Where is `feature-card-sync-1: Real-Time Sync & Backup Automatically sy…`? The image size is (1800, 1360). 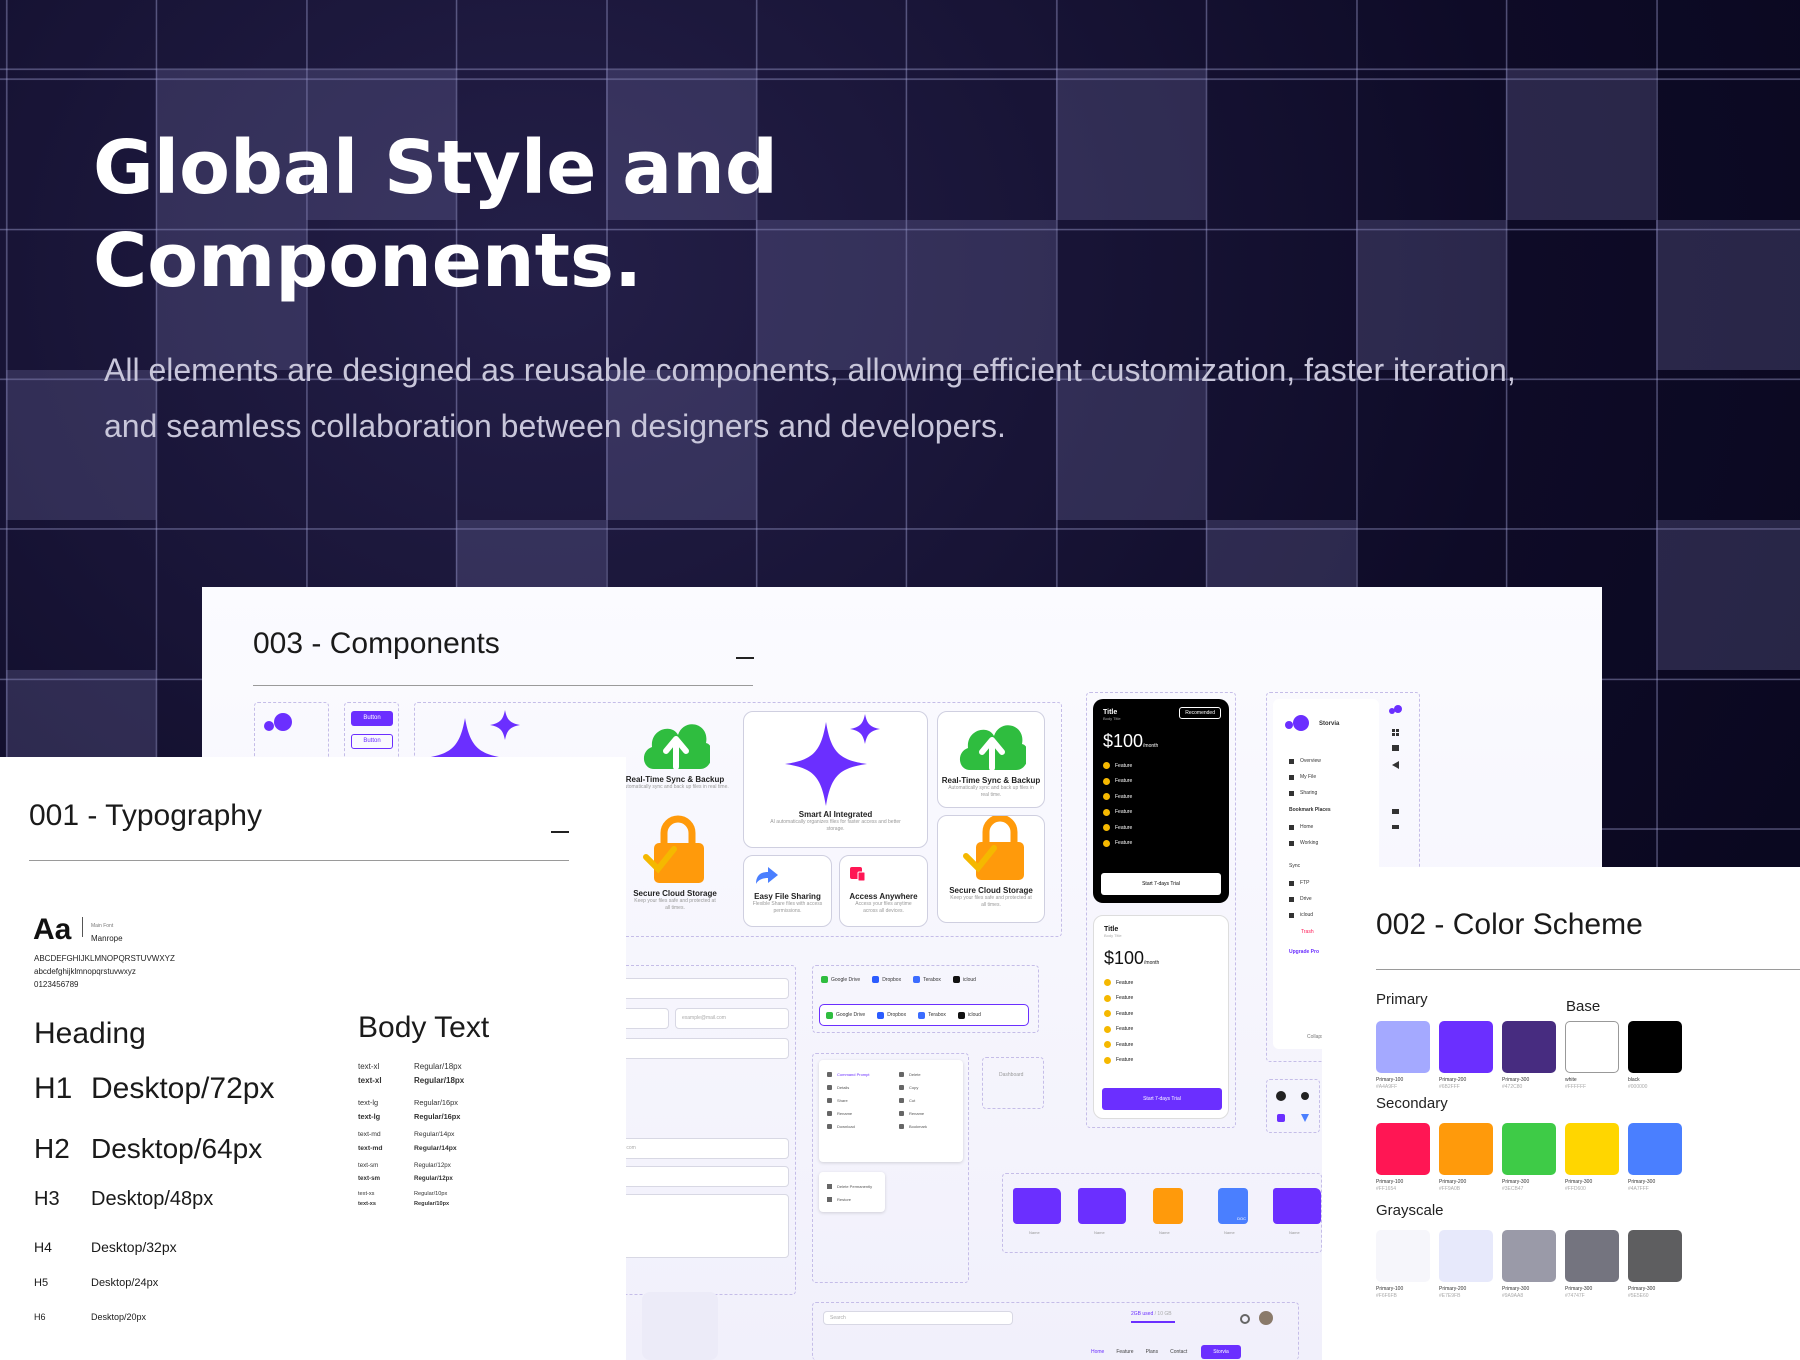
feature-card-sync-1: Real-Time Sync & Backup Automatically sy… is located at coordinates (675, 759).